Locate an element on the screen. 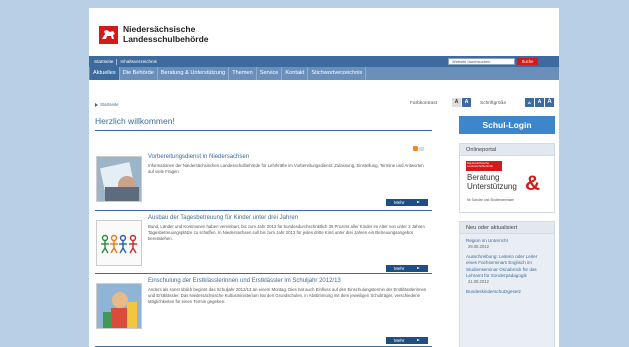  banner-title-line-2: Unterstützung is located at coordinates (492, 186).